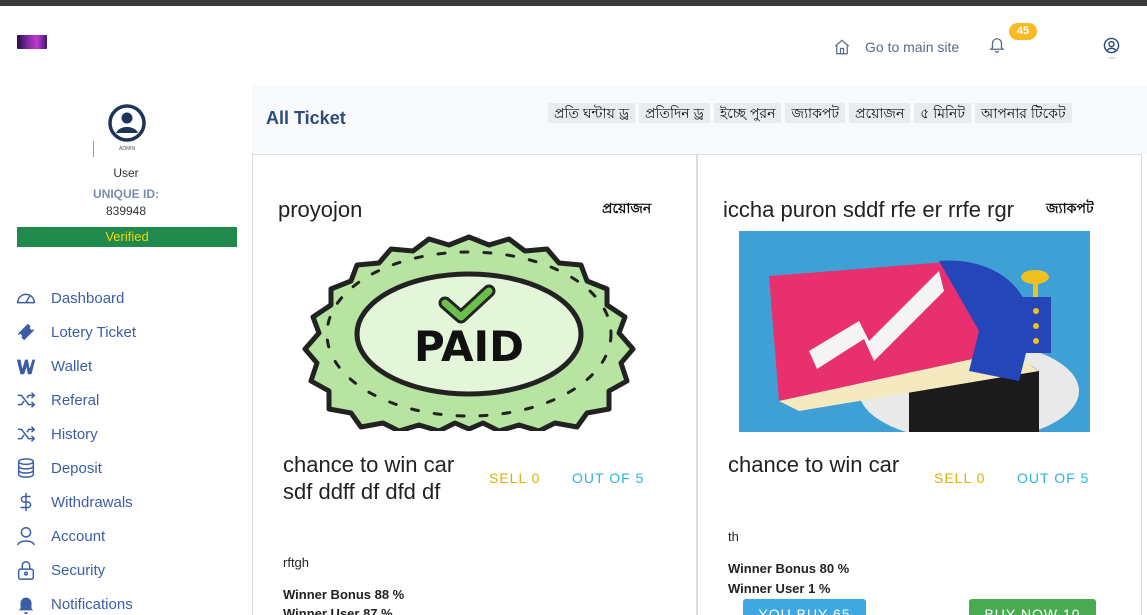 The width and height of the screenshot is (1147, 615). Describe the element at coordinates (733, 536) in the screenshot. I see `ticket-description: th` at that location.